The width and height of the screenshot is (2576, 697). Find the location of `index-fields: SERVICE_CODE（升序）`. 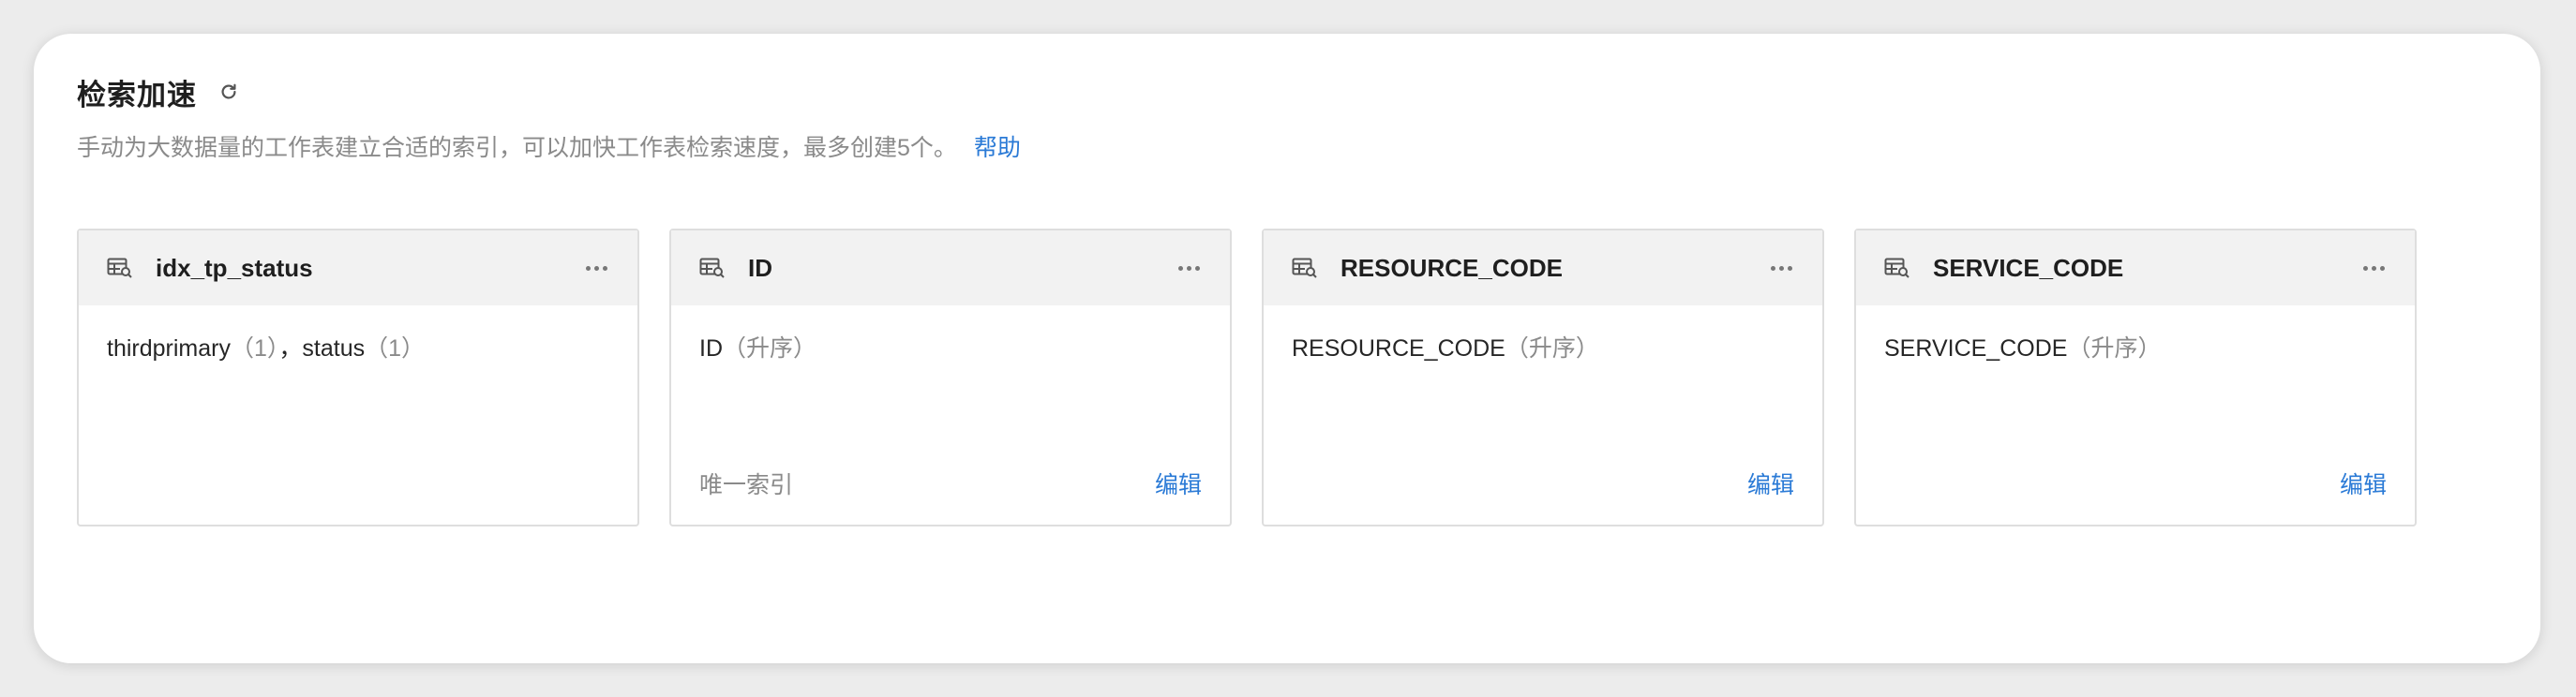

index-fields: SERVICE_CODE（升序） is located at coordinates (2022, 346).